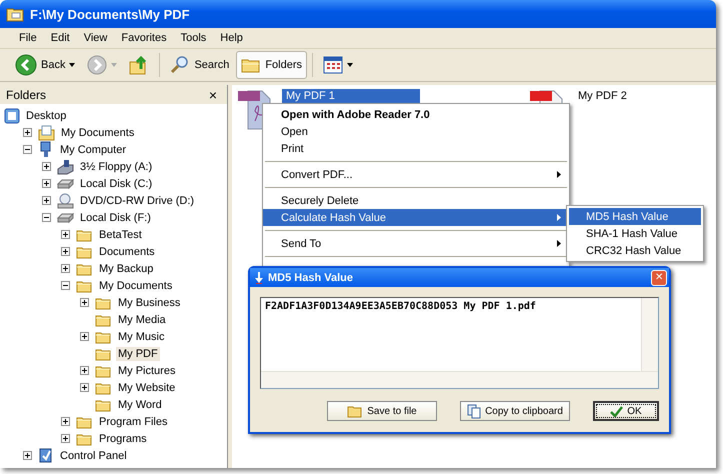  I want to click on desktop-icon, so click(12, 116).